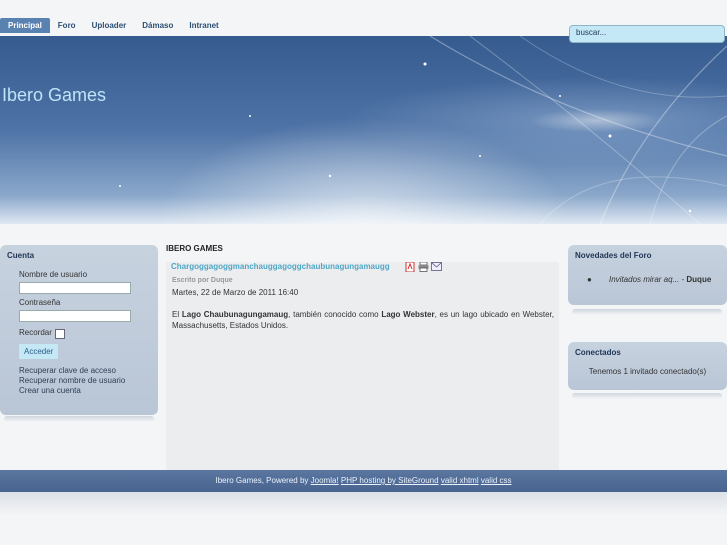 This screenshot has width=727, height=545. Describe the element at coordinates (75, 316) in the screenshot. I see `password-field` at that location.